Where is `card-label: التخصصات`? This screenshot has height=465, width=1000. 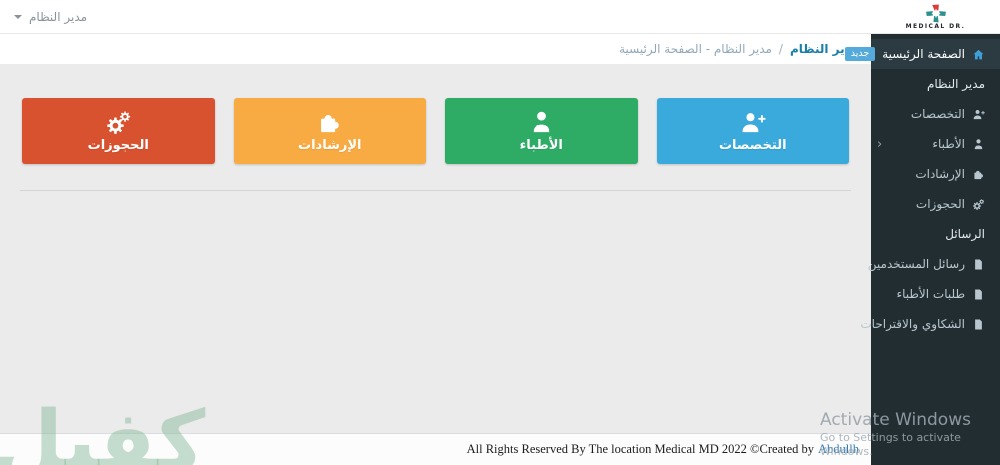 card-label: التخصصات is located at coordinates (752, 145).